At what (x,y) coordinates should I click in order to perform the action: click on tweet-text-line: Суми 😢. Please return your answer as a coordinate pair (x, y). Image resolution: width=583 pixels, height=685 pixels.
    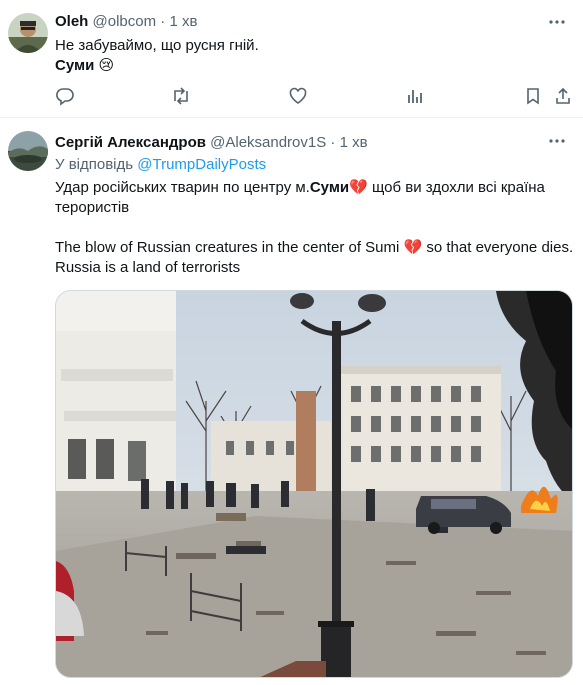
    Looking at the image, I should click on (84, 66).